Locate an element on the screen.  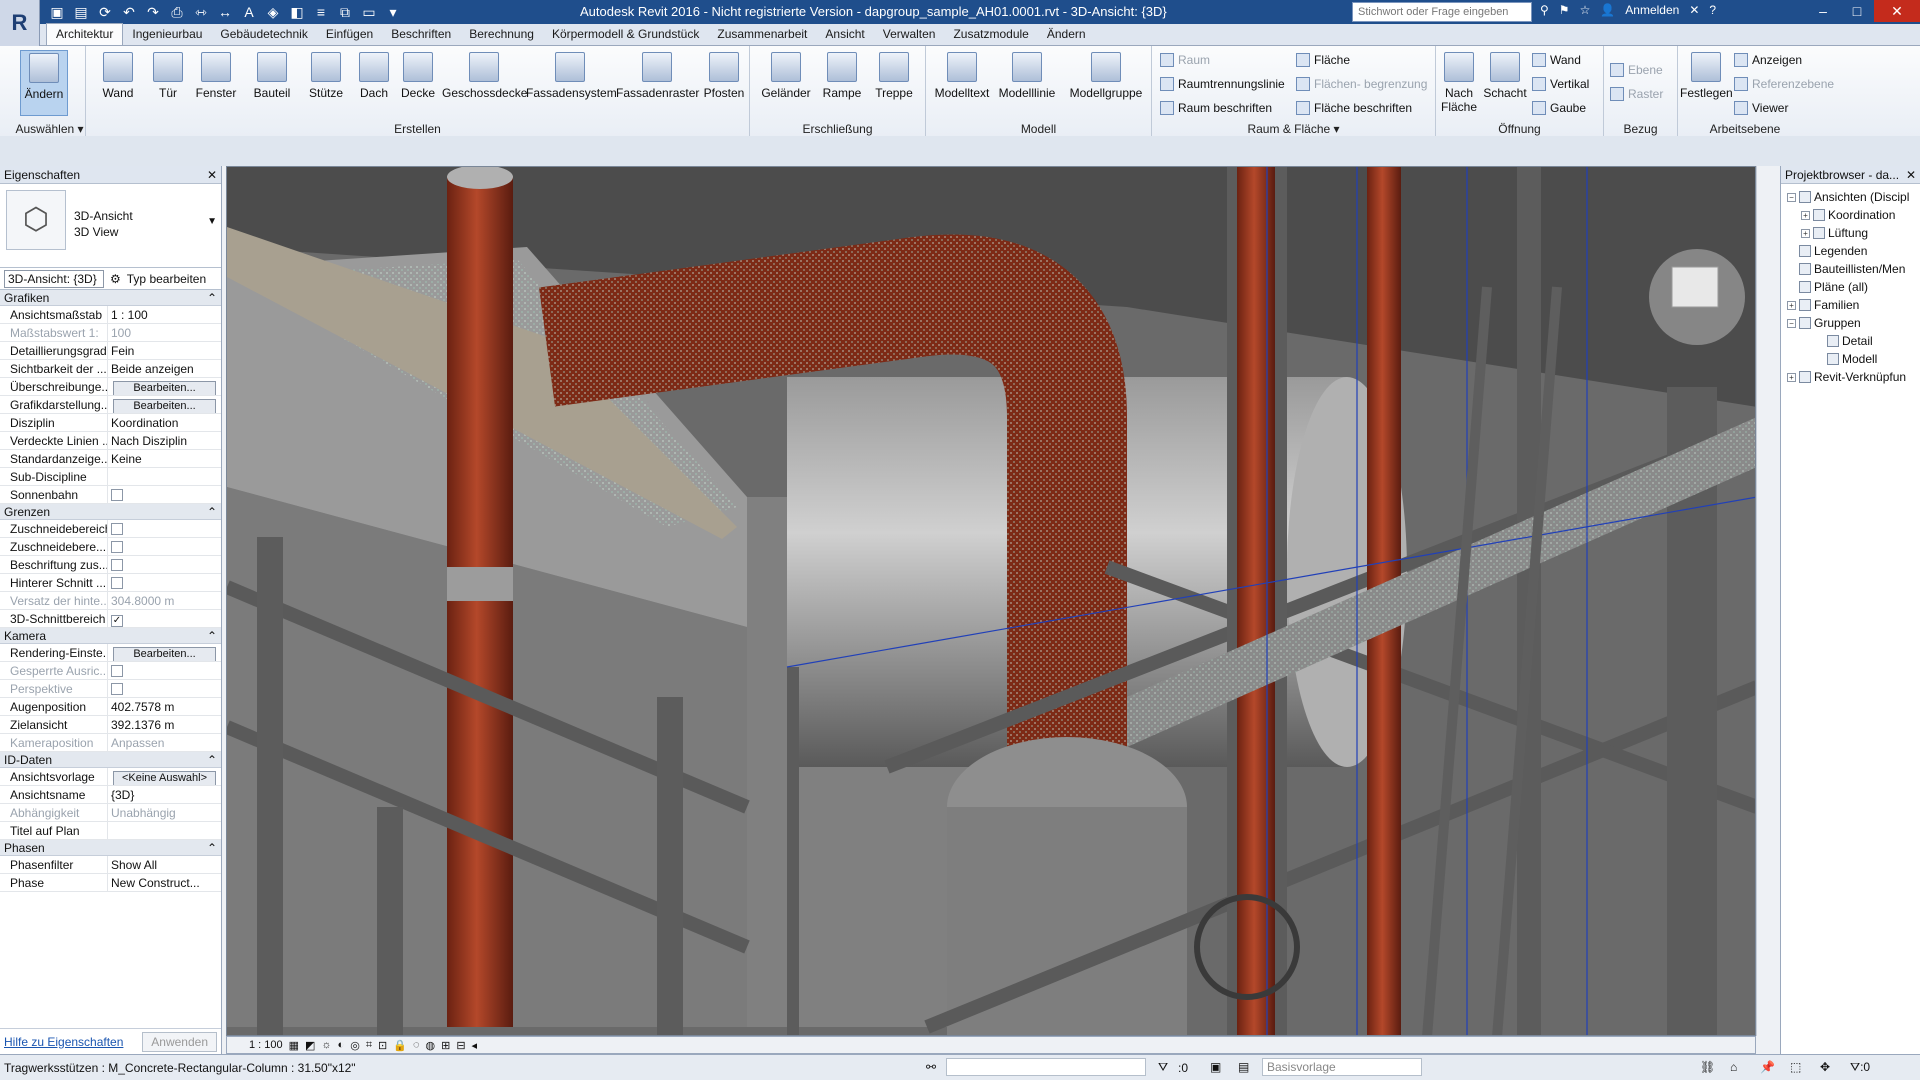
expand-toggle-icon: + is located at coordinates (1805, 233).